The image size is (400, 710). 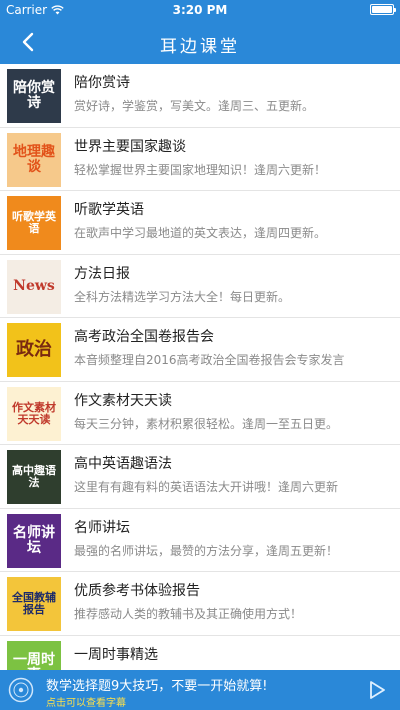 What do you see at coordinates (200, 477) in the screenshot?
I see `course-row: 高中趣语法 高中英语趣语法这里有有趣有料的英语语法大开讲哦！逢周六更新` at bounding box center [200, 477].